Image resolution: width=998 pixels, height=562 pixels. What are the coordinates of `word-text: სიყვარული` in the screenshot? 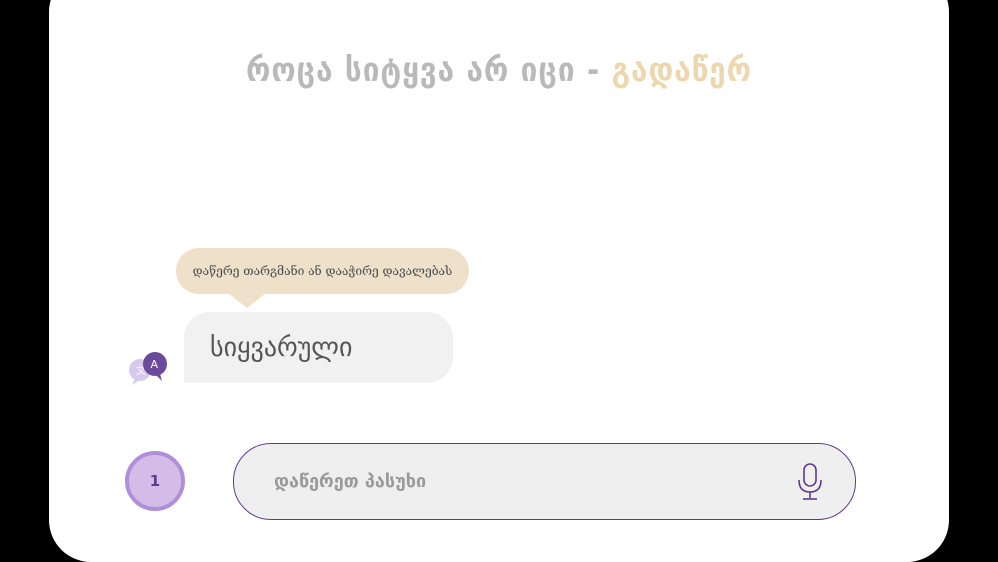 It's located at (281, 347).